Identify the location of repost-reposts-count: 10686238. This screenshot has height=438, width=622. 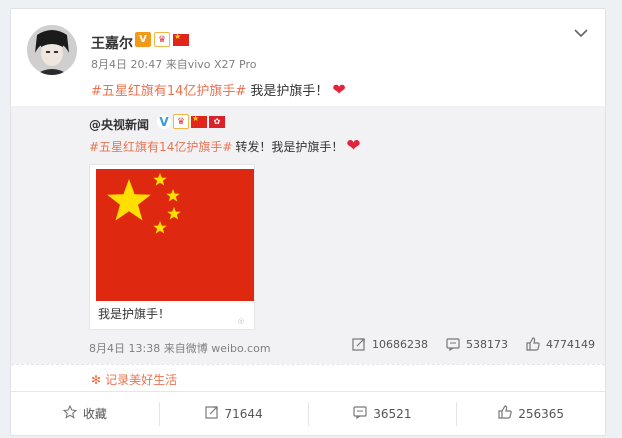
(400, 344).